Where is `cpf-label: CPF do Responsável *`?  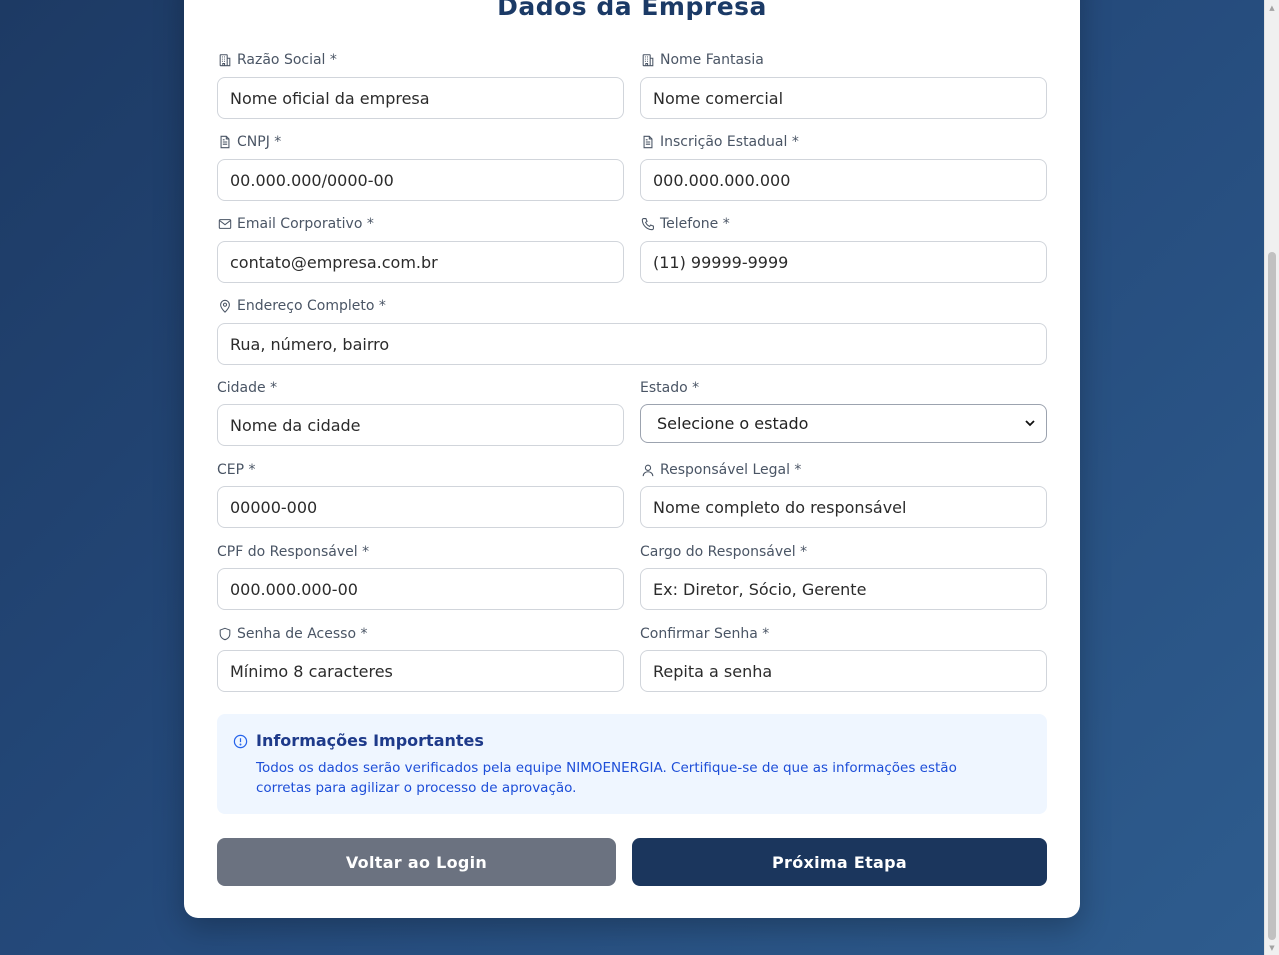
cpf-label: CPF do Responsável * is located at coordinates (293, 552).